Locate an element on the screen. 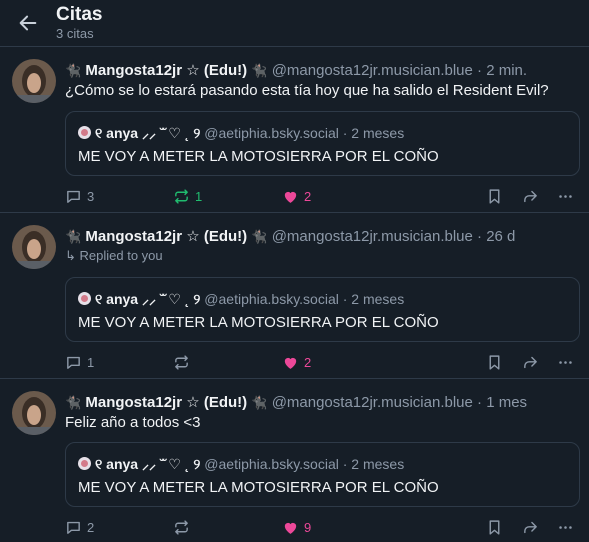 The image size is (589, 542). reply-button: 2 is located at coordinates (79, 527).